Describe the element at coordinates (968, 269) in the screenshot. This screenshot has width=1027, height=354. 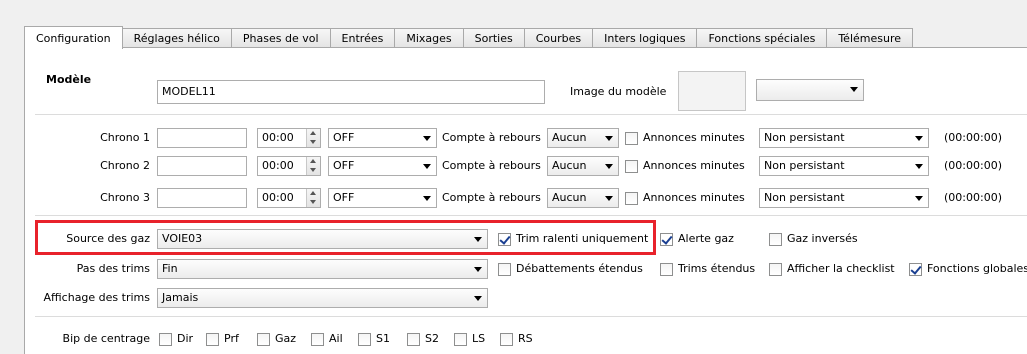
I see `global-functions-checkbox: Fonctions globales` at that location.